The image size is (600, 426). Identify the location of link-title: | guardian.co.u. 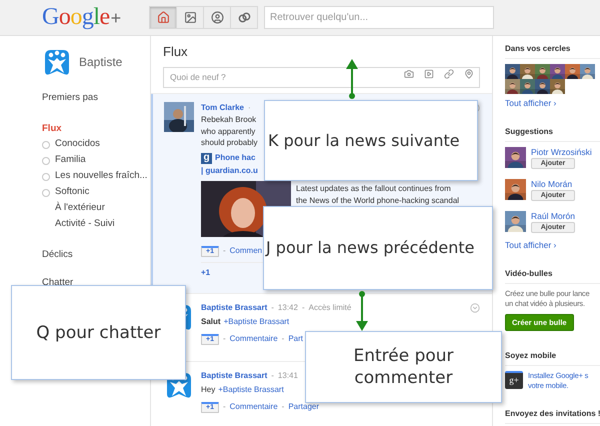
(229, 171).